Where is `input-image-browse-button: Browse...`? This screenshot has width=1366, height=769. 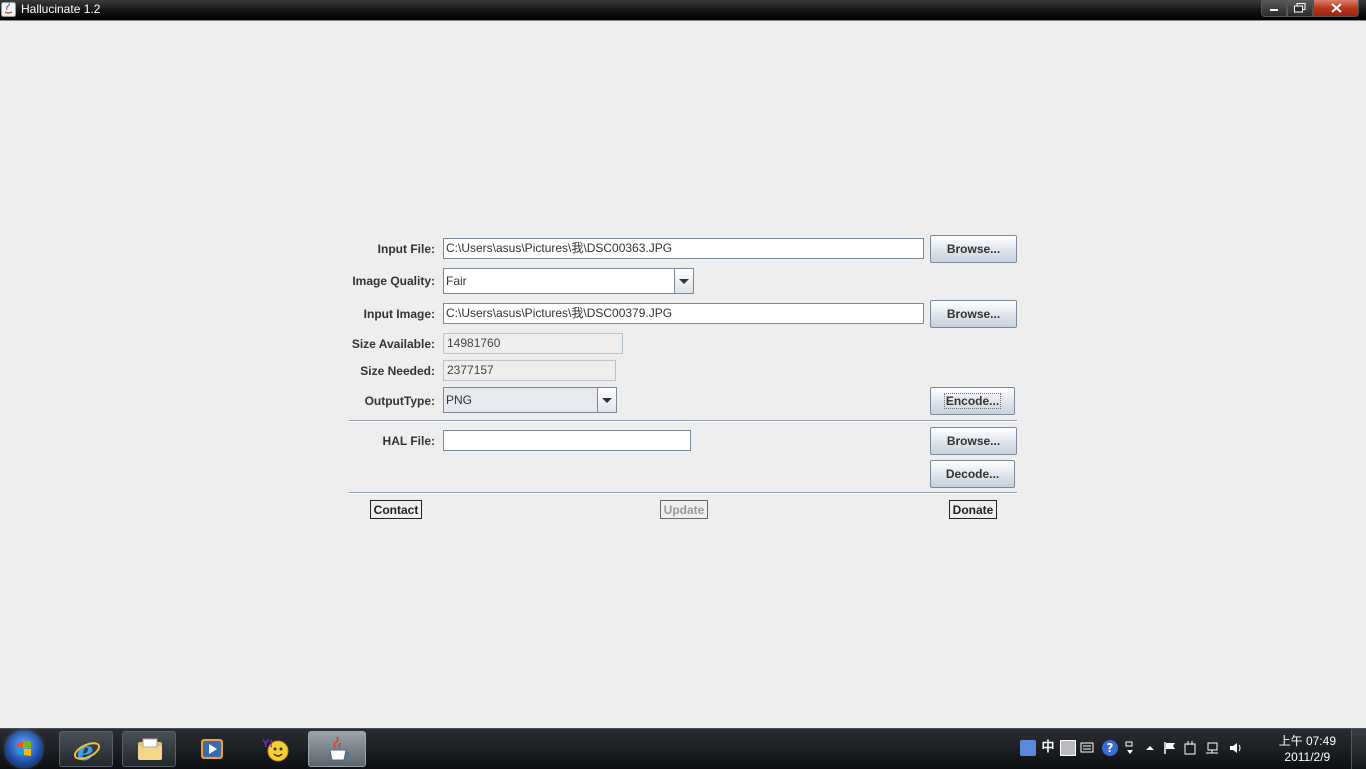
input-image-browse-button: Browse... is located at coordinates (973, 314).